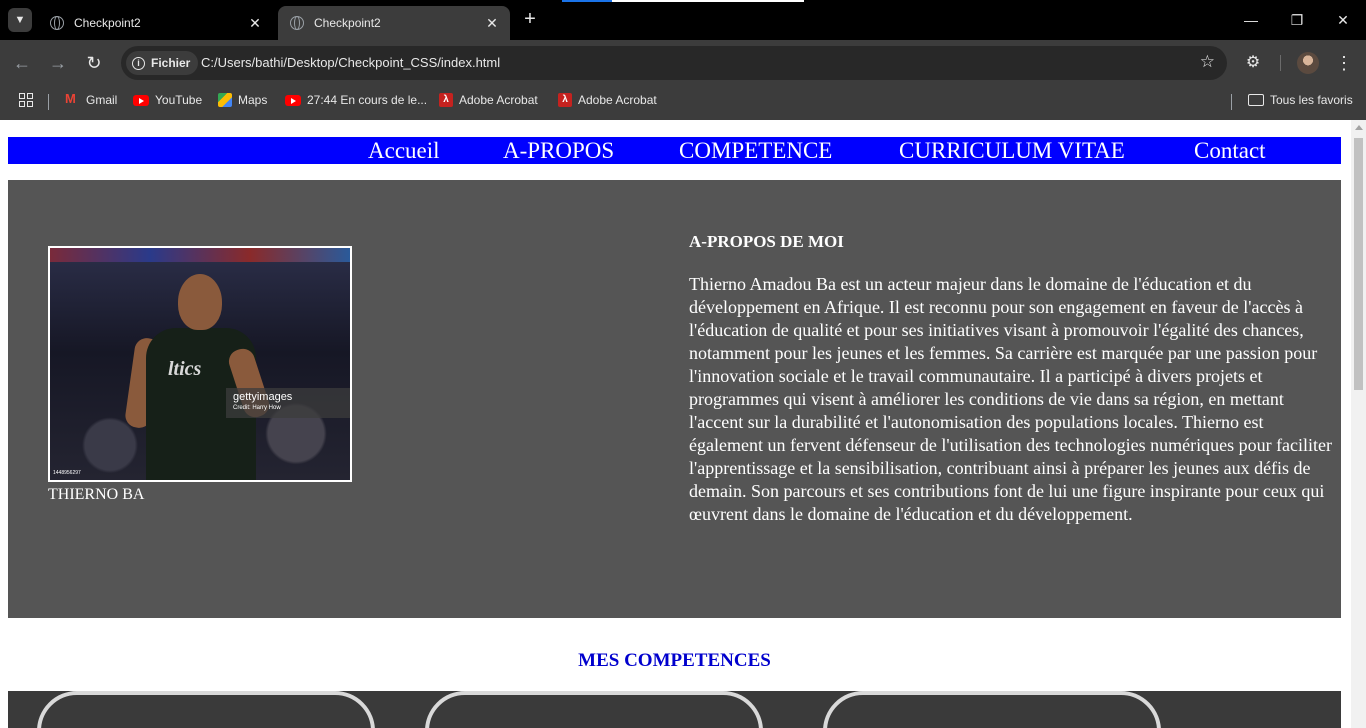  I want to click on watermark-credit: Credit: Harry How, so click(257, 408).